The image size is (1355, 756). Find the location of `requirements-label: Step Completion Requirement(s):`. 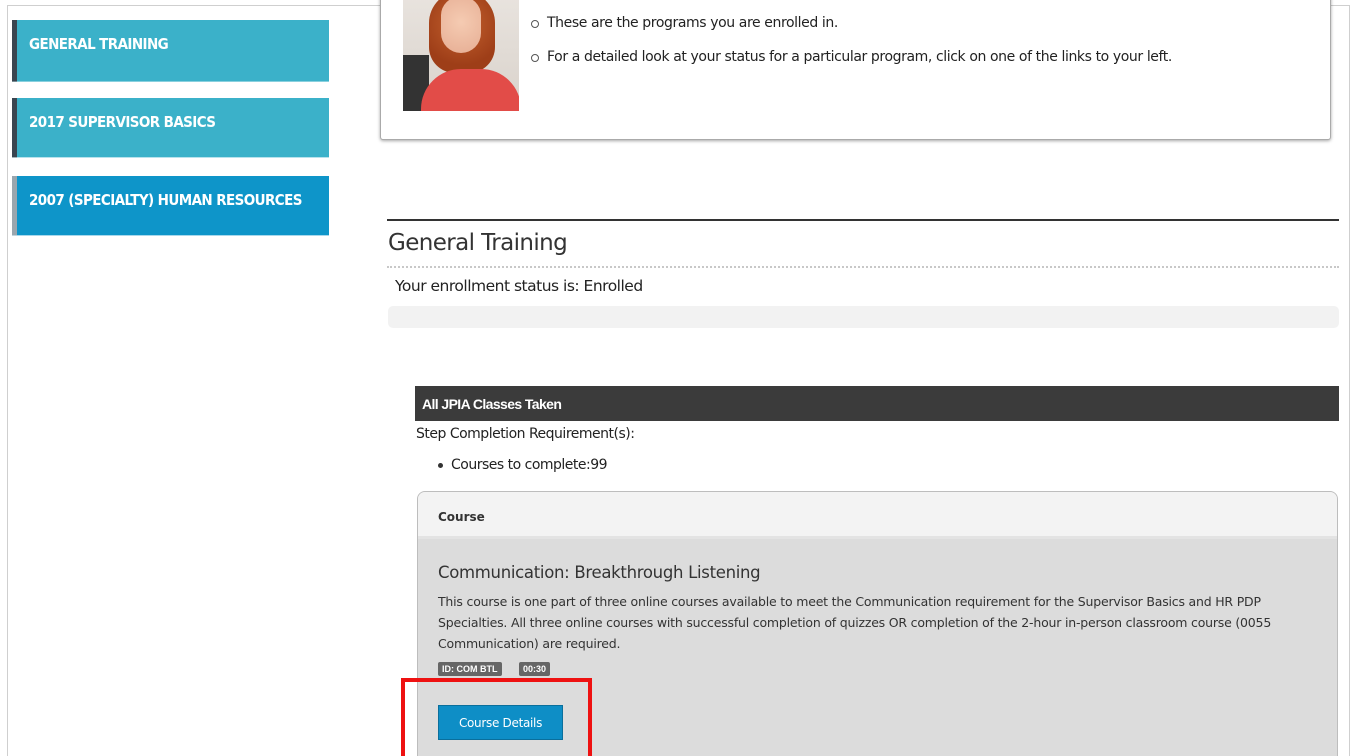

requirements-label: Step Completion Requirement(s): is located at coordinates (525, 434).